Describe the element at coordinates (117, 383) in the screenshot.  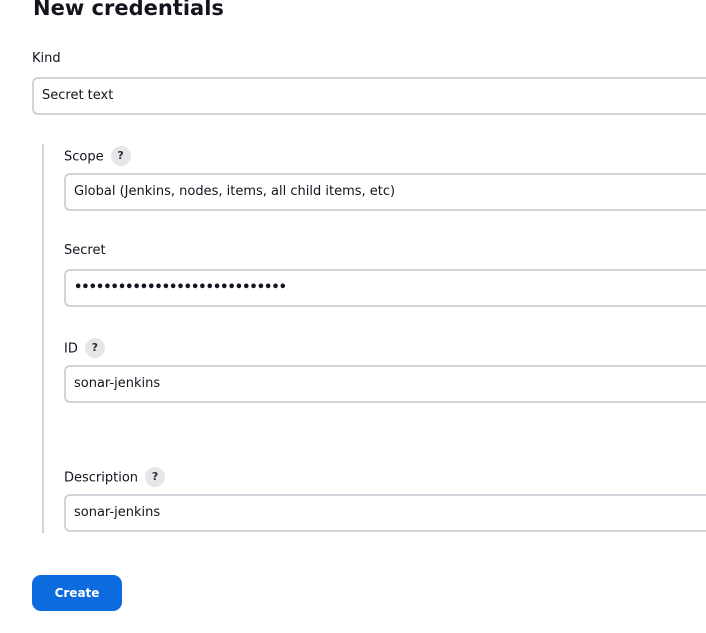
I see `id-input-value: sonar-jenkins` at that location.